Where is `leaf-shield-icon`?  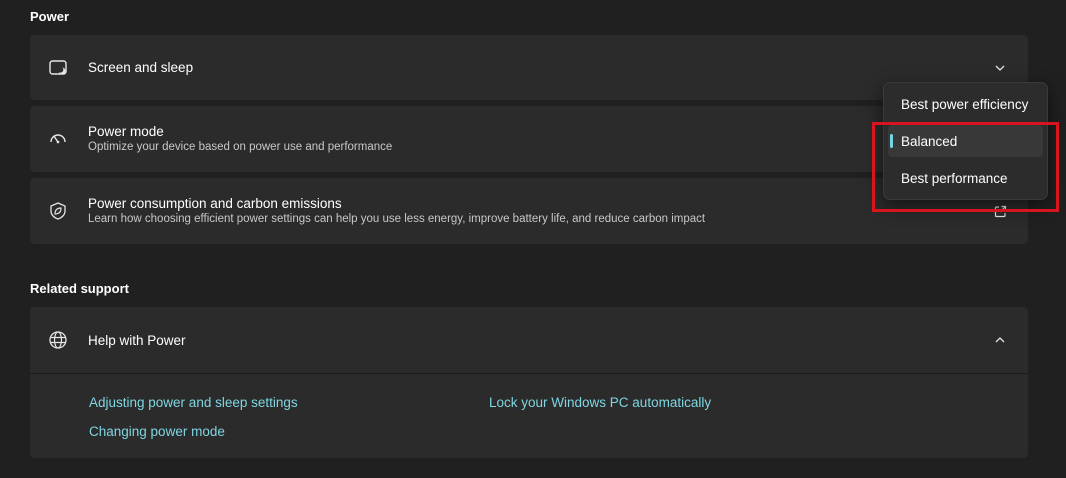 leaf-shield-icon is located at coordinates (58, 211).